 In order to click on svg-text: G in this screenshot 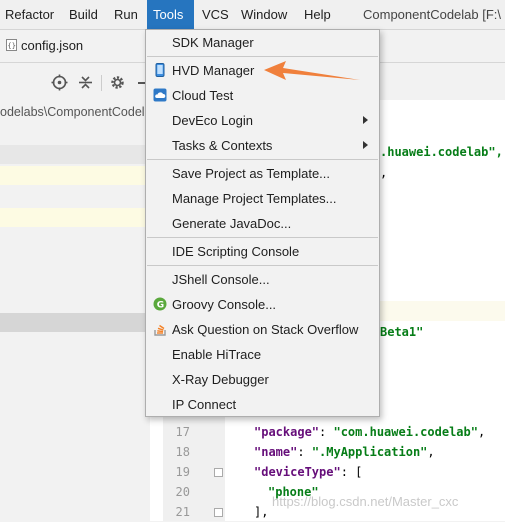, I will do `click(160, 306)`.